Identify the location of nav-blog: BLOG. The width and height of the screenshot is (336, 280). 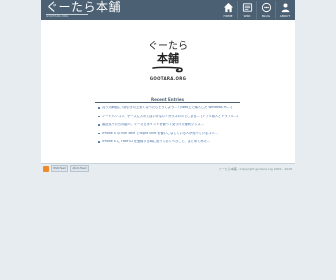
(266, 10).